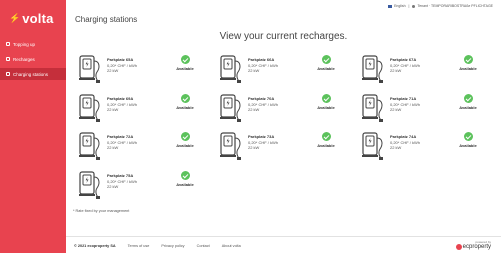  Describe the element at coordinates (231, 246) in the screenshot. I see `about-link: About volta` at that location.